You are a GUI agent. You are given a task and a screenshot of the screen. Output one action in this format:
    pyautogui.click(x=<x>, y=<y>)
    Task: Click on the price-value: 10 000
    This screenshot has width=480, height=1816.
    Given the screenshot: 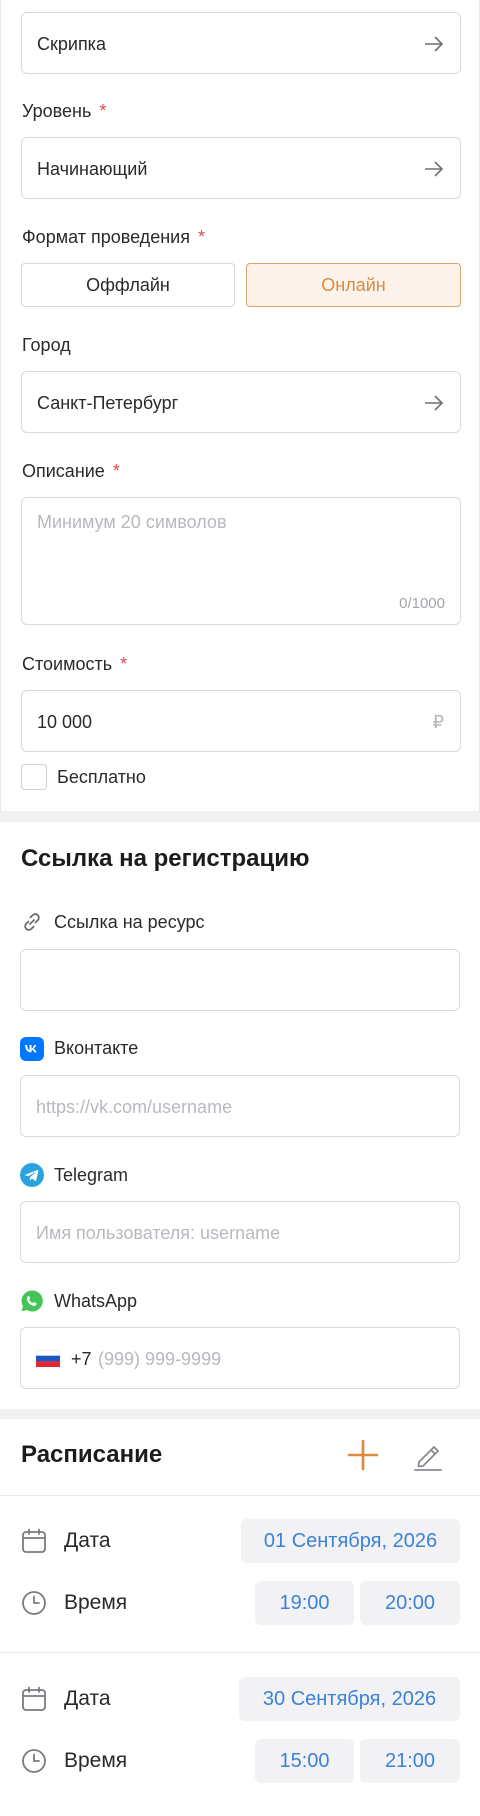 What is the action you would take?
    pyautogui.click(x=65, y=722)
    